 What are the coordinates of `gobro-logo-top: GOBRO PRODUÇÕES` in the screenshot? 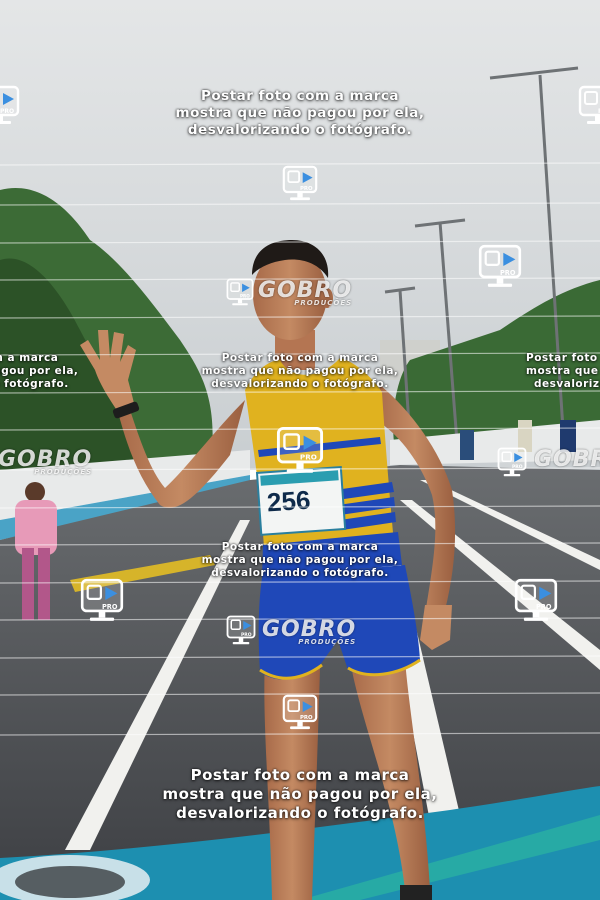 It's located at (305, 292).